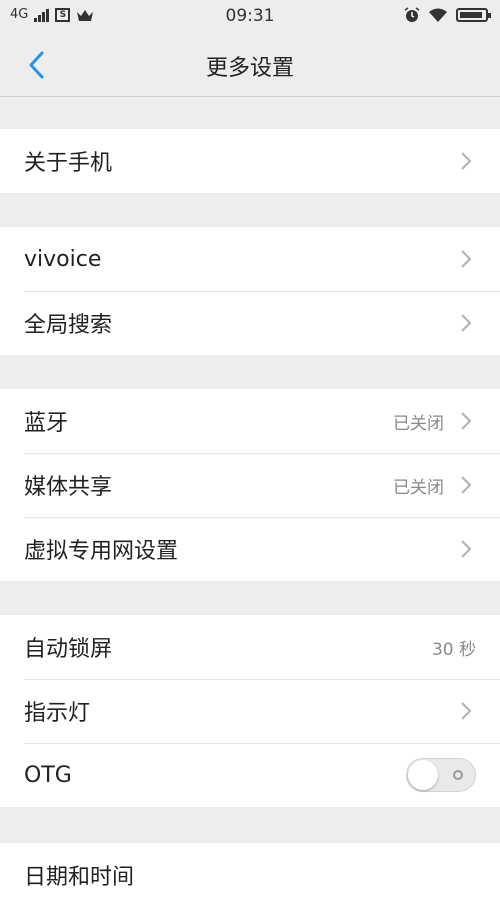 This screenshot has width=500, height=907. Describe the element at coordinates (68, 487) in the screenshot. I see `row-label: 媒体共享` at that location.